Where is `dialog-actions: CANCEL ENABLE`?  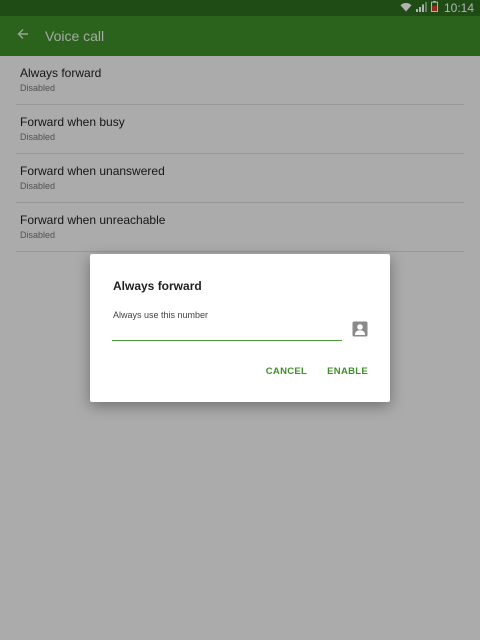 dialog-actions: CANCEL ENABLE is located at coordinates (317, 371).